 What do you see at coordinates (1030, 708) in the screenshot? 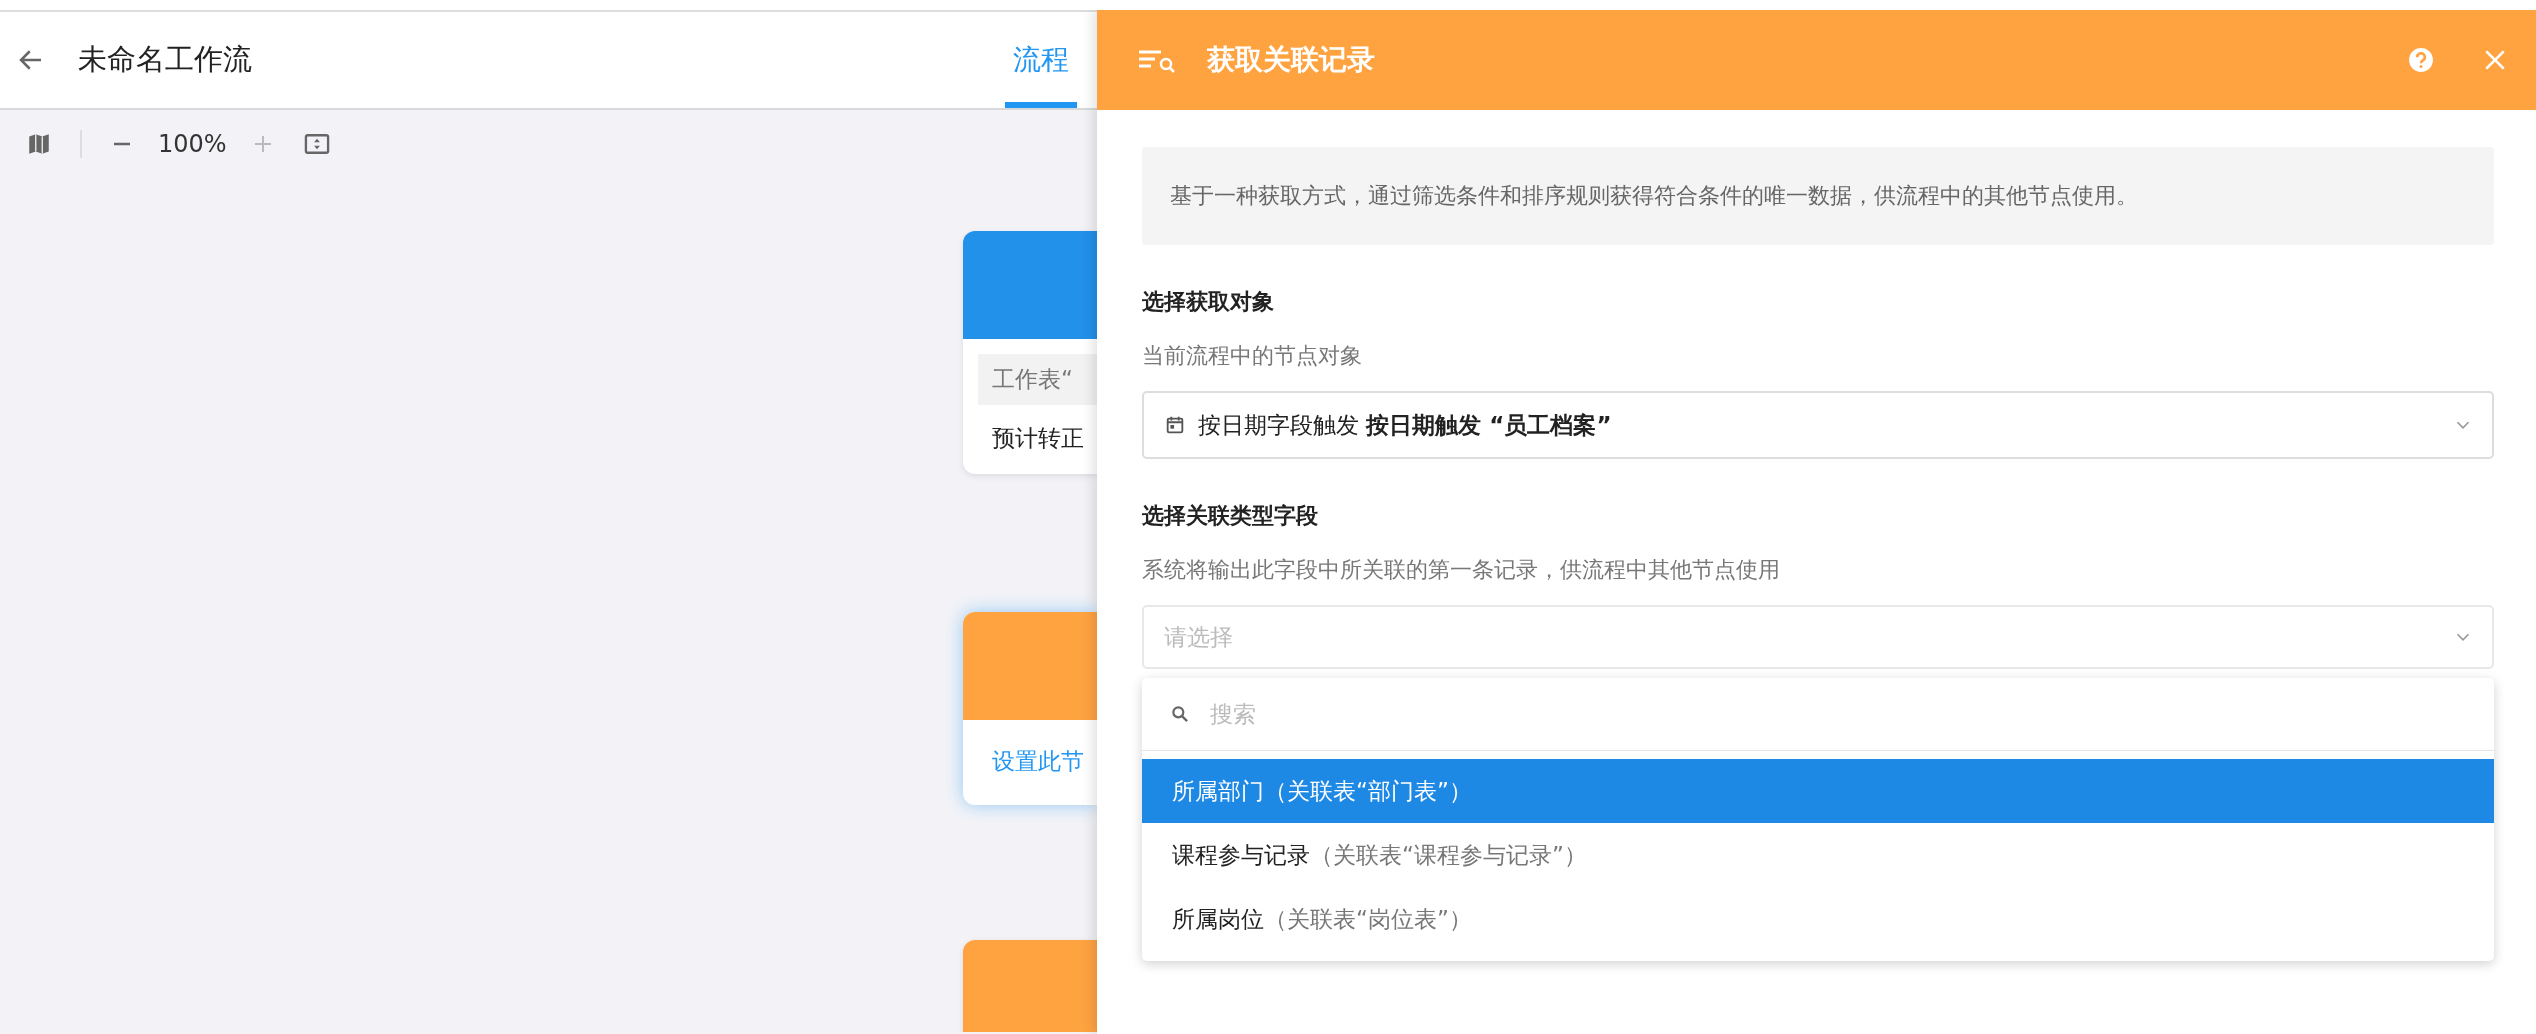
I see `workflow-node-card: 设置此节` at bounding box center [1030, 708].